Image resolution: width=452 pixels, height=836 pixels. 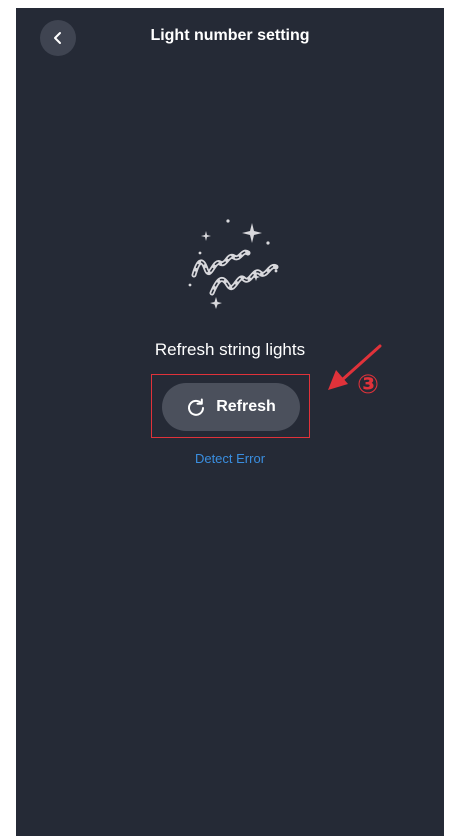 What do you see at coordinates (246, 406) in the screenshot?
I see `refresh-button-label: Refresh` at bounding box center [246, 406].